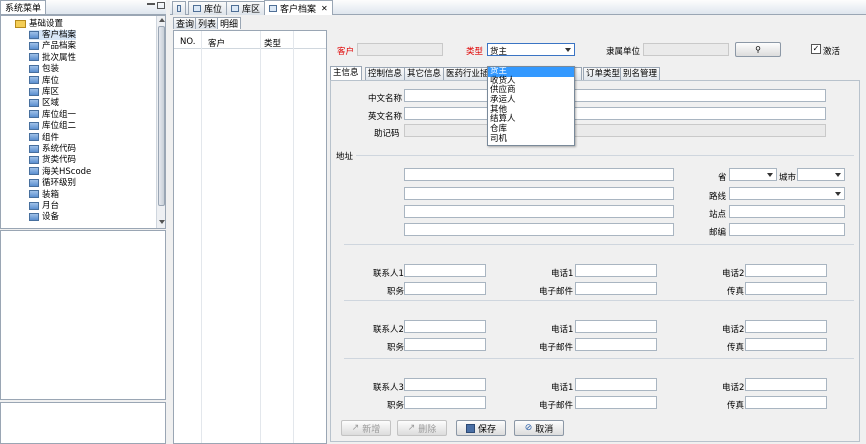 This screenshot has height=444, width=866. I want to click on tree-item: 循环级别, so click(52, 183).